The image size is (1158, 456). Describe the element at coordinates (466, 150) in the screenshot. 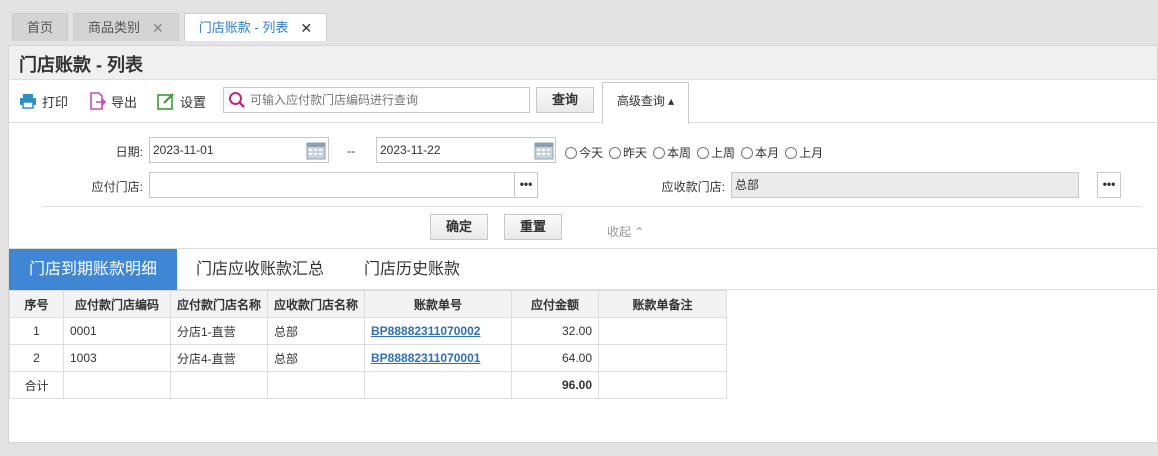

I see `date-to-input: 2023-11-22` at that location.